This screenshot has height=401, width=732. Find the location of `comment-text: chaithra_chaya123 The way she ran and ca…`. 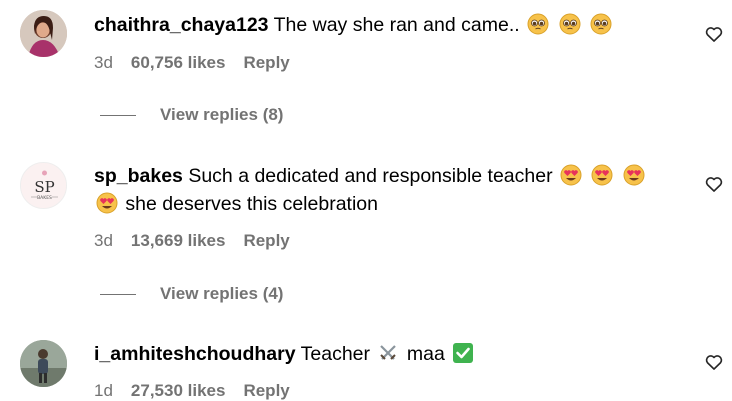

comment-text: chaithra_chaya123 The way she ran and ca… is located at coordinates (384, 25).